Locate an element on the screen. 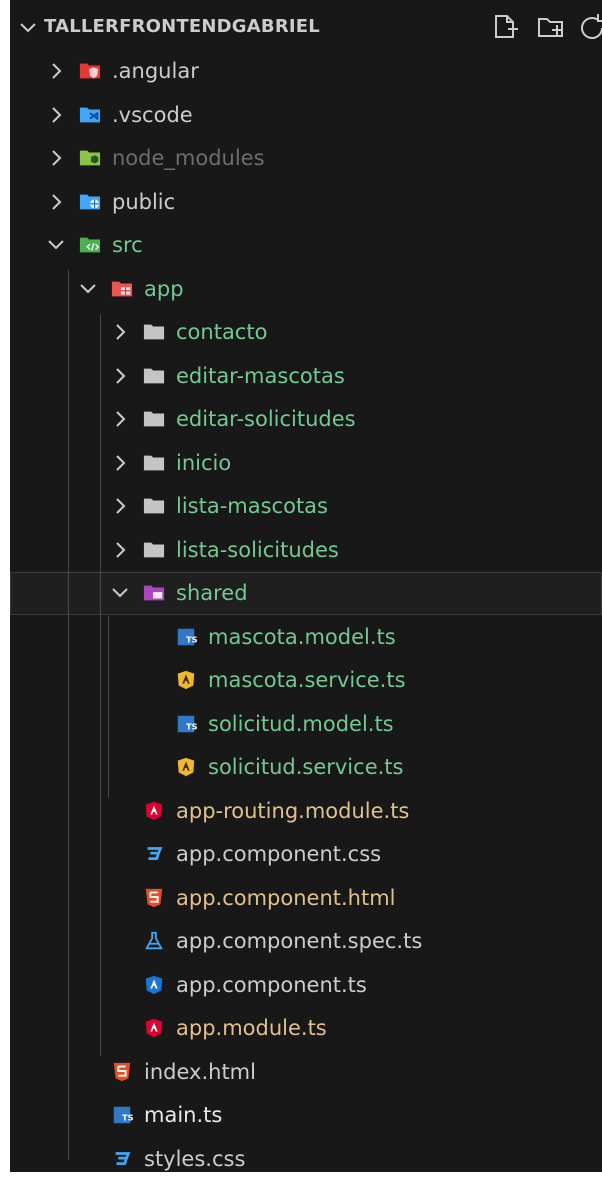 The height and width of the screenshot is (1185, 602). tree-folder-vscode: .vscode is located at coordinates (306, 115).